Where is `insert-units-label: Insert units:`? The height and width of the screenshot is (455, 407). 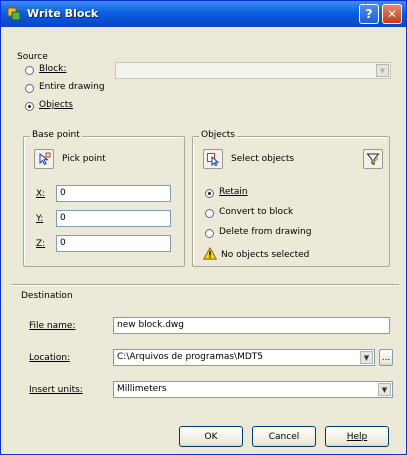
insert-units-label: Insert units: is located at coordinates (56, 390).